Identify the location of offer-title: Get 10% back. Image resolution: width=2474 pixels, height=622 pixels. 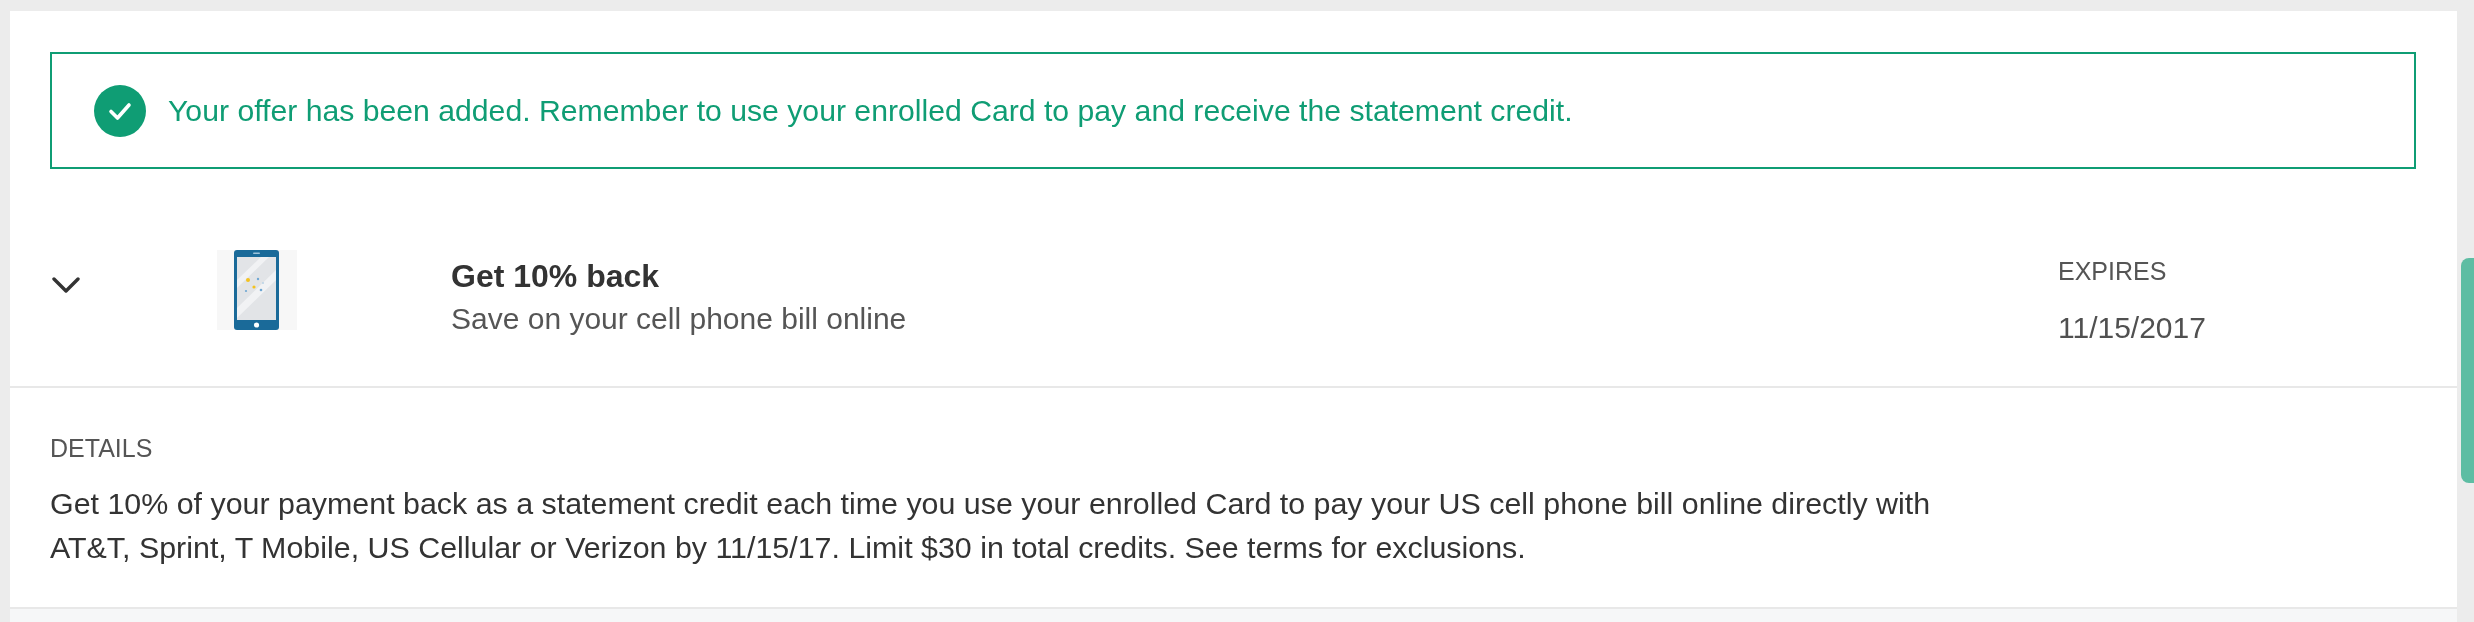
(555, 276).